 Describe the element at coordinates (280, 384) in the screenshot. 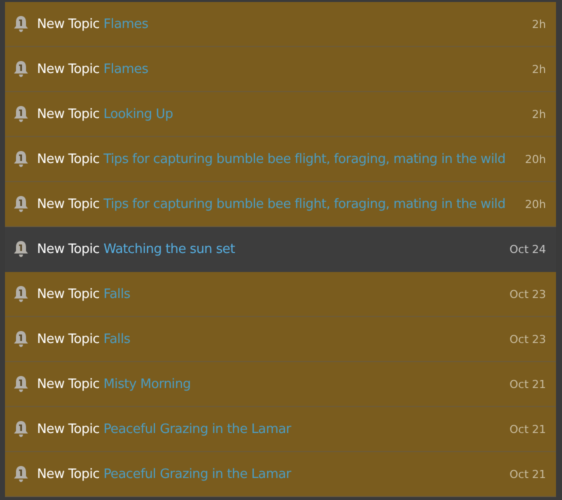

I see `notification-item: New Topic Misty Morning Oct 21` at that location.